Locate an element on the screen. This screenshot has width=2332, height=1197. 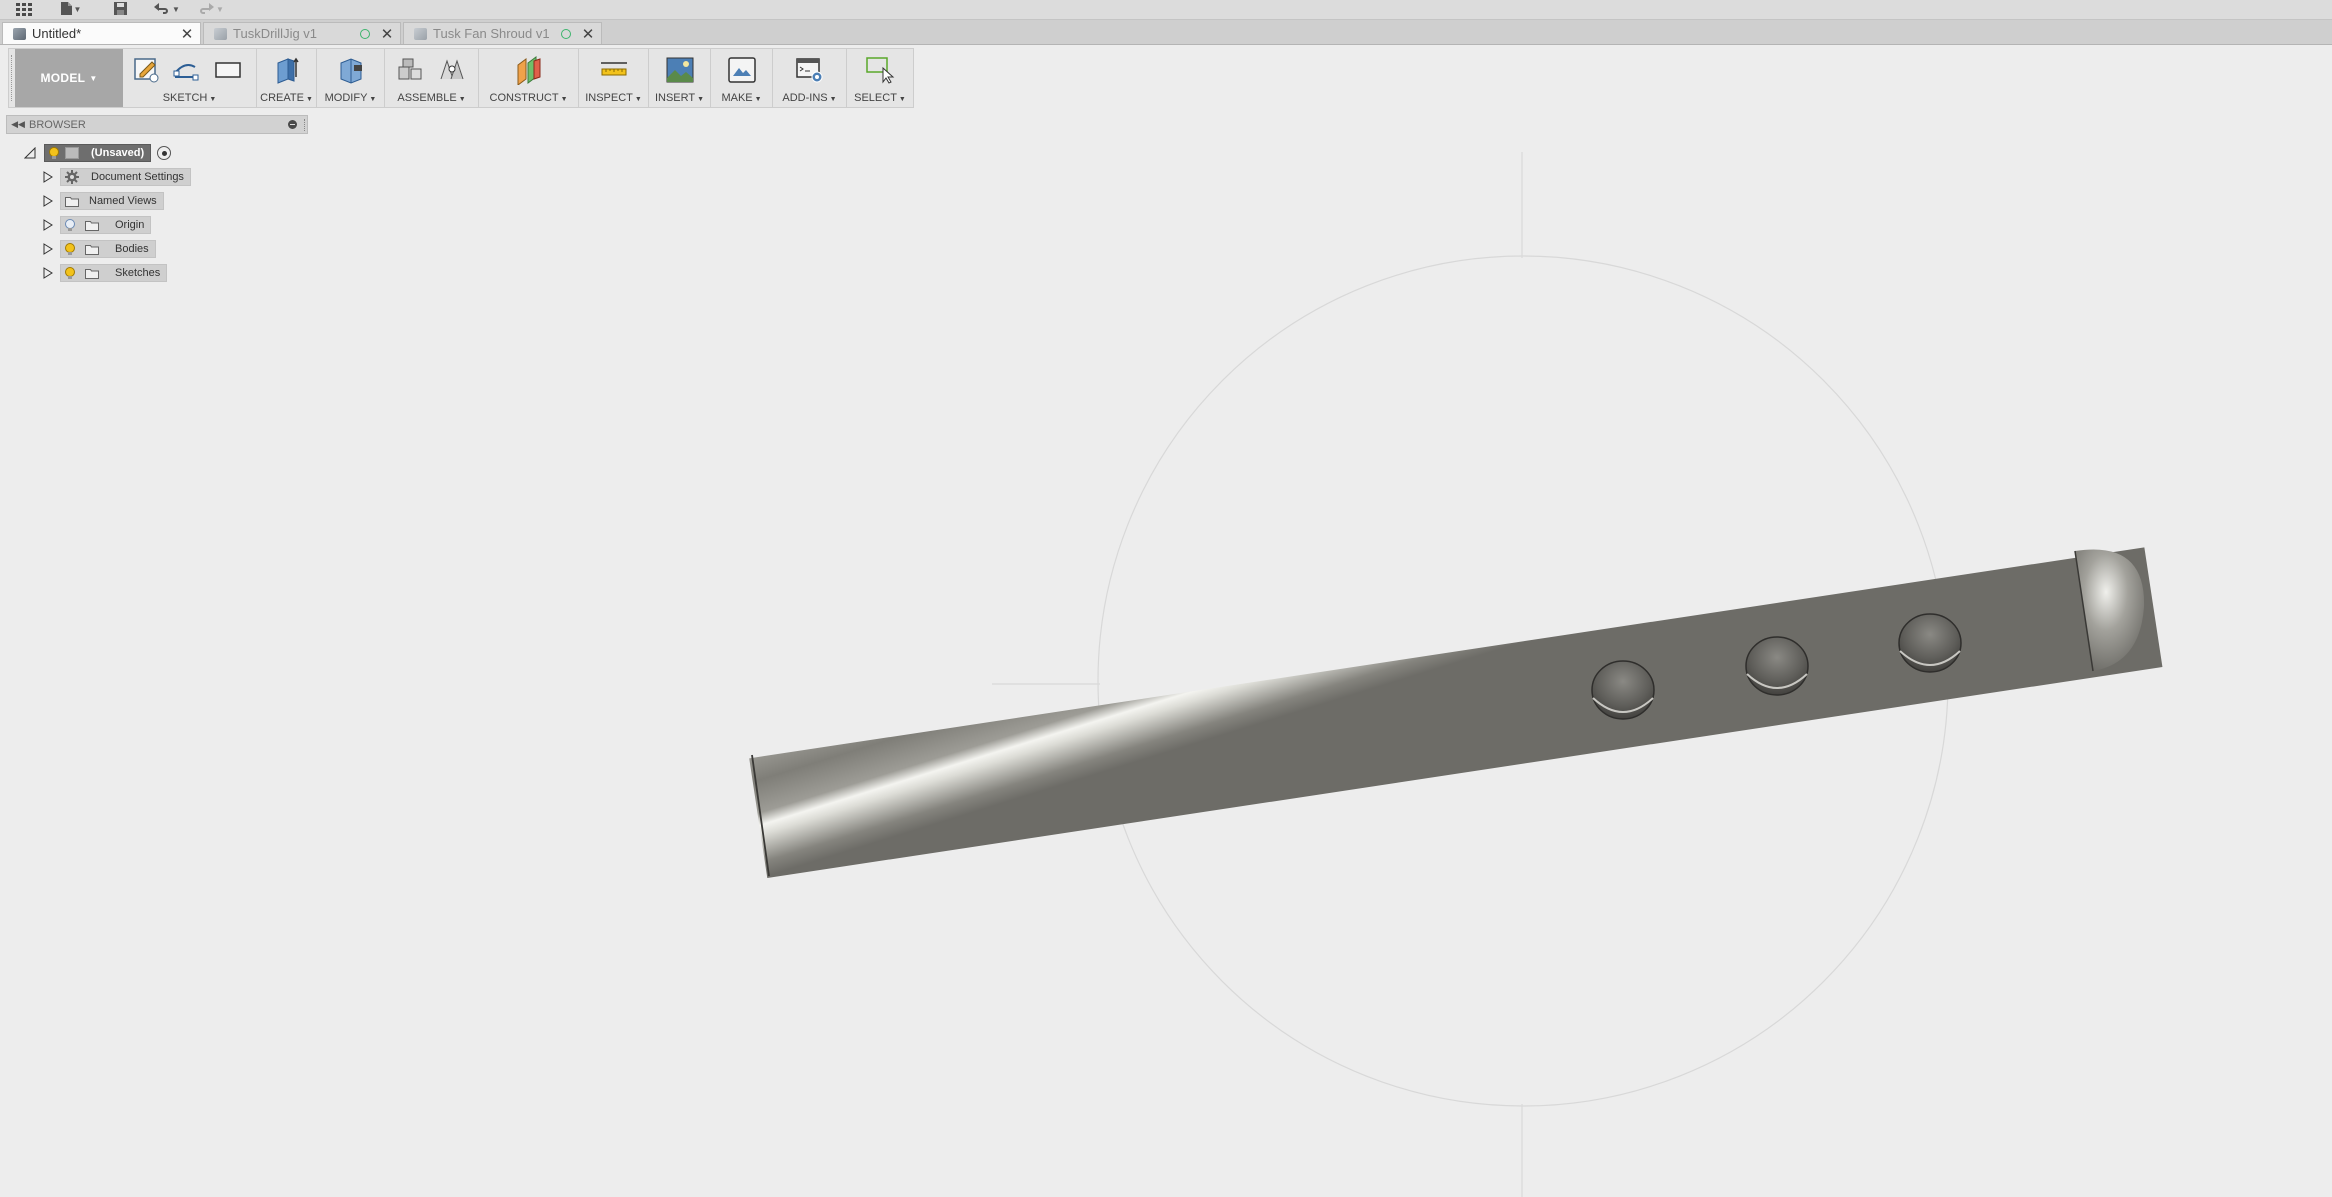
scripts-addins-icon is located at coordinates (810, 70).